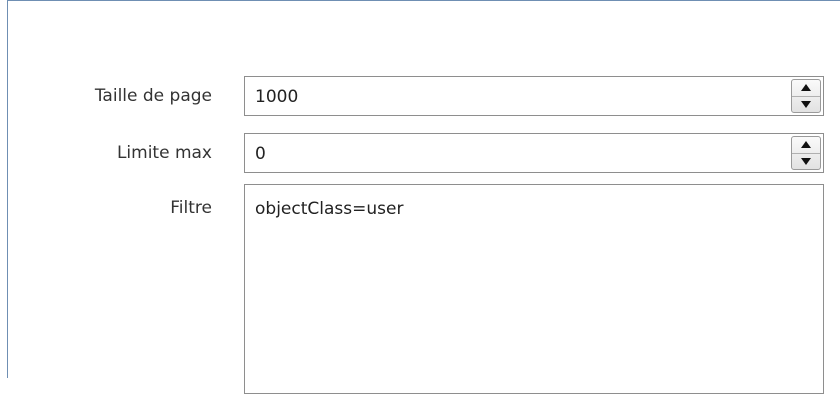 The width and height of the screenshot is (840, 394). I want to click on max-limit-value: 0, so click(260, 154).